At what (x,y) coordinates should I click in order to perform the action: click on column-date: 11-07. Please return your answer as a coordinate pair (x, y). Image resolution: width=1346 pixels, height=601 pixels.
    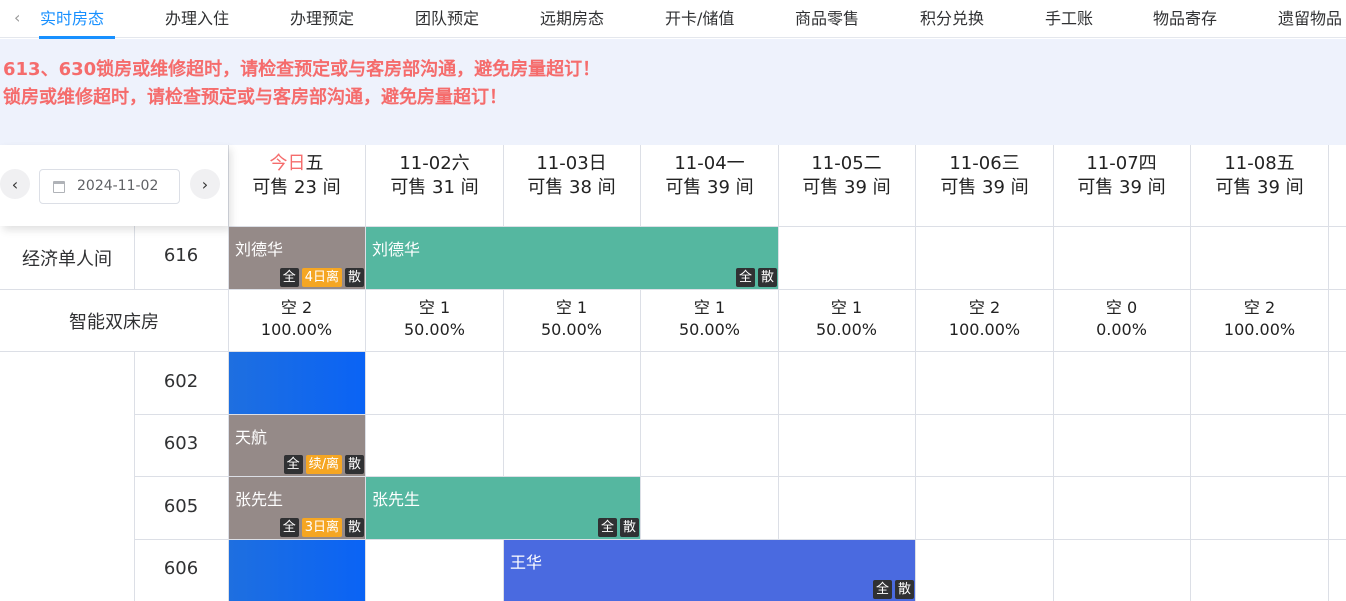
    Looking at the image, I should click on (1112, 163).